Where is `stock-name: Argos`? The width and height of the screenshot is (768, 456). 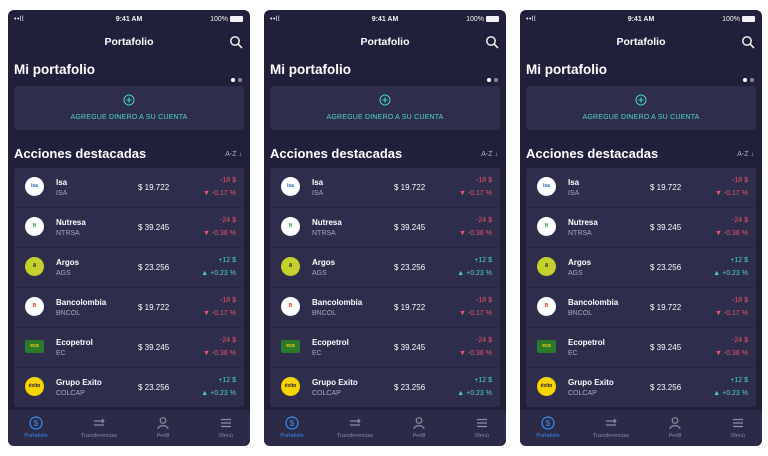 stock-name: Argos is located at coordinates (580, 262).